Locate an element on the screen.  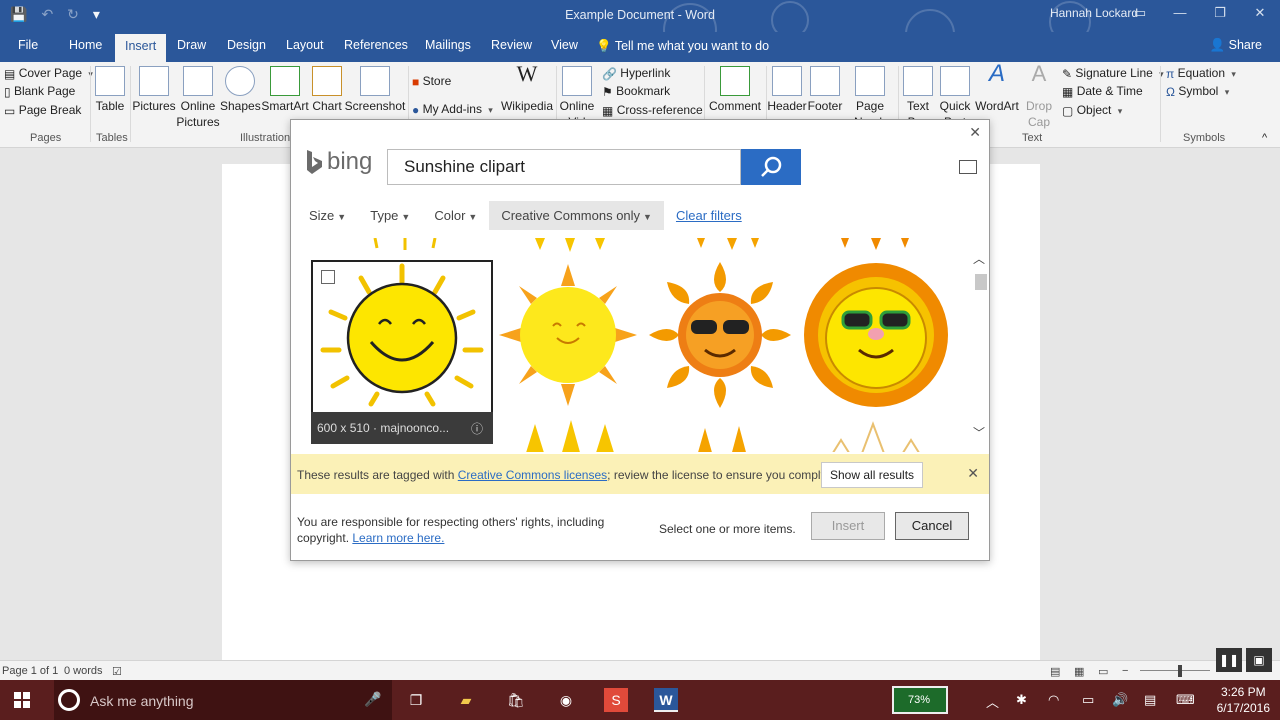
scrollbar-thumb is located at coordinates (981, 282).